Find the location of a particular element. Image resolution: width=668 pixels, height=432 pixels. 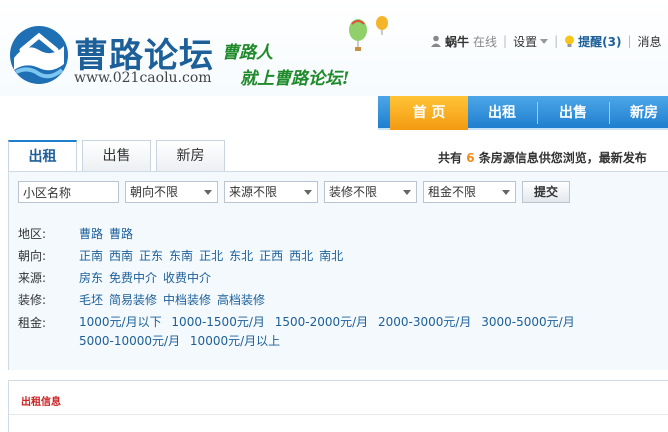

nav-rent: 出租 is located at coordinates (502, 113).